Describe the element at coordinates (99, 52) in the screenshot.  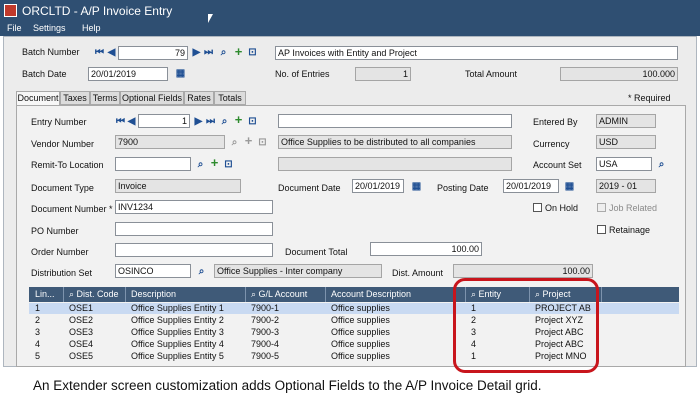
I see `first-record-icon: ⏮` at that location.